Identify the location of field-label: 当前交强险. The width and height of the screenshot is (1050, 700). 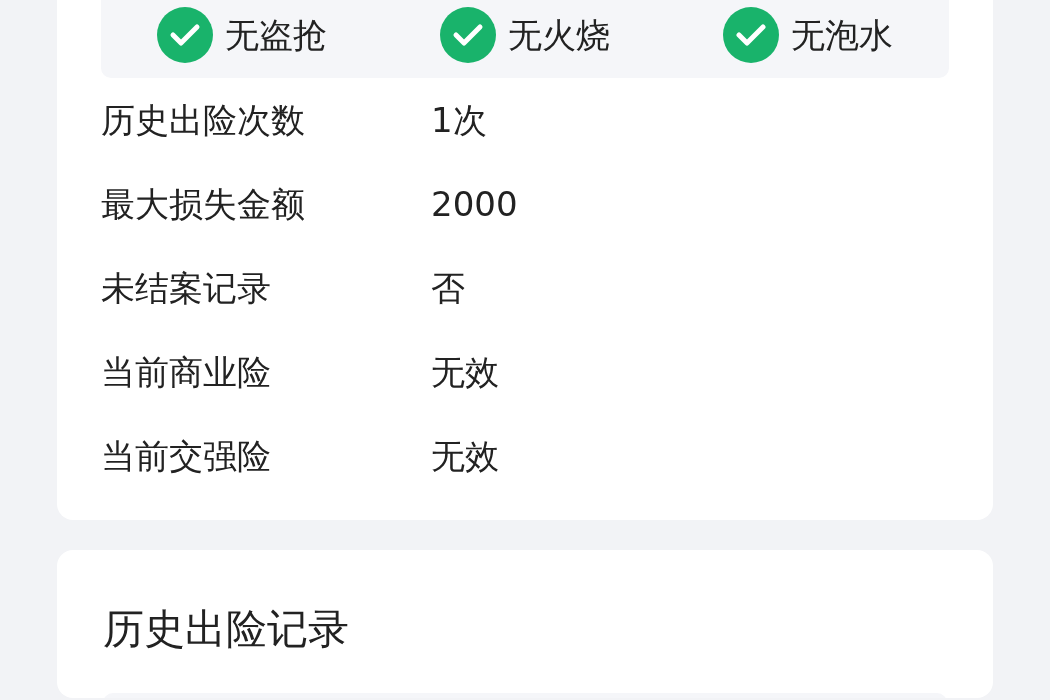
(186, 456).